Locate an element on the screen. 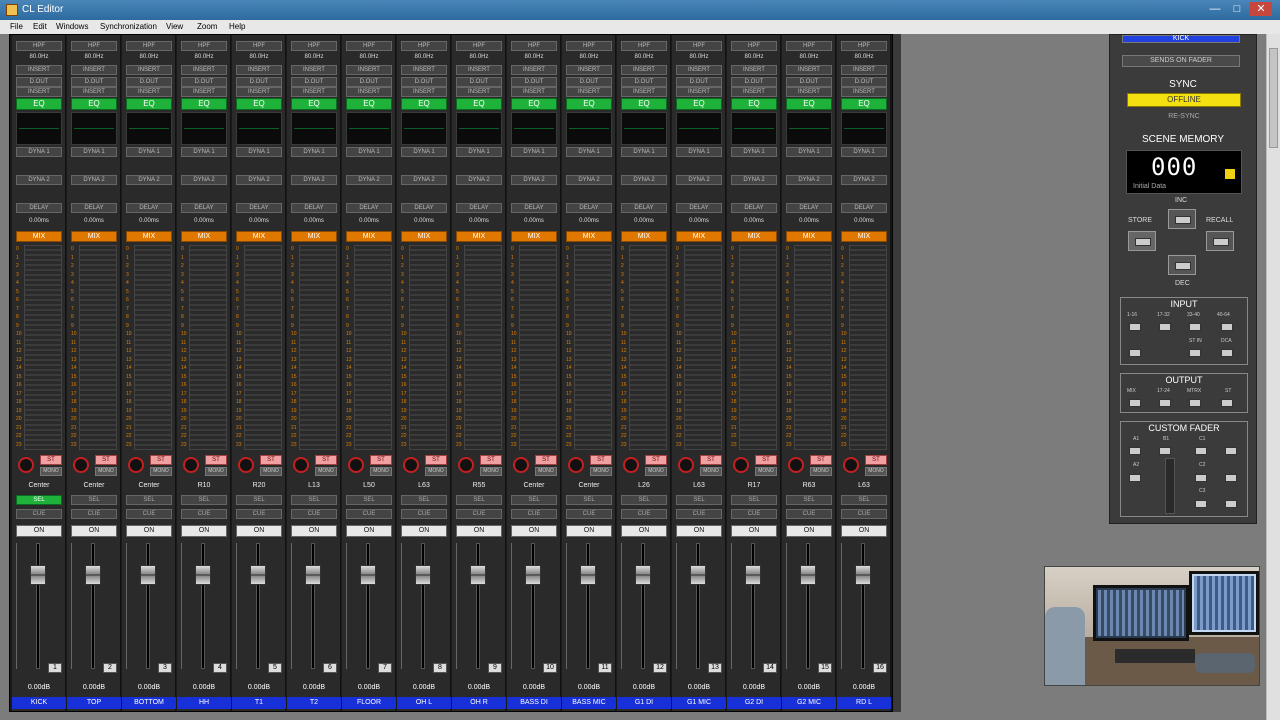 The width and height of the screenshot is (1280, 720). direct-out-button: D.OUT is located at coordinates (534, 82).